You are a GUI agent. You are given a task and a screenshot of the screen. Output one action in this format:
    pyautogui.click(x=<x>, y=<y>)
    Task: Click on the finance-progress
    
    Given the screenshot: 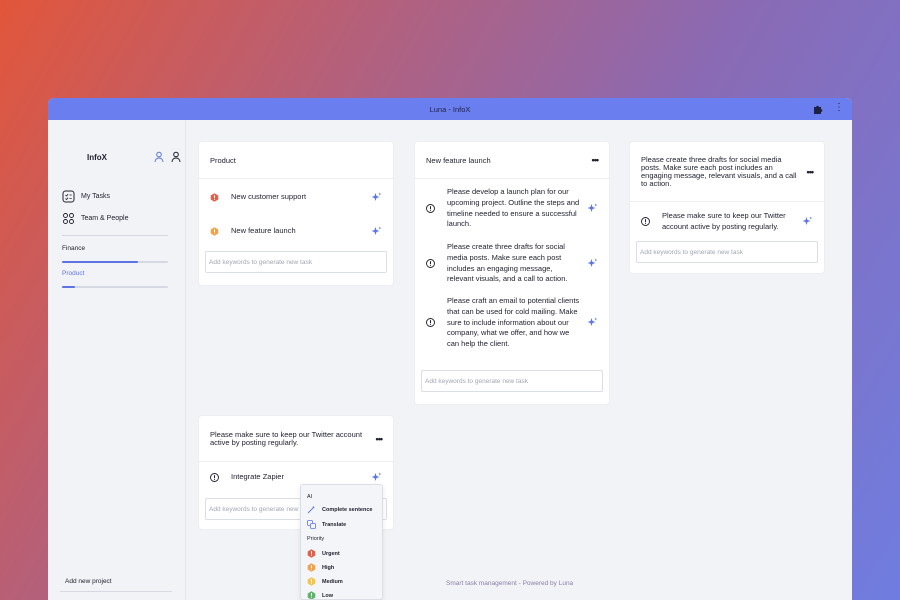 What is the action you would take?
    pyautogui.click(x=115, y=262)
    